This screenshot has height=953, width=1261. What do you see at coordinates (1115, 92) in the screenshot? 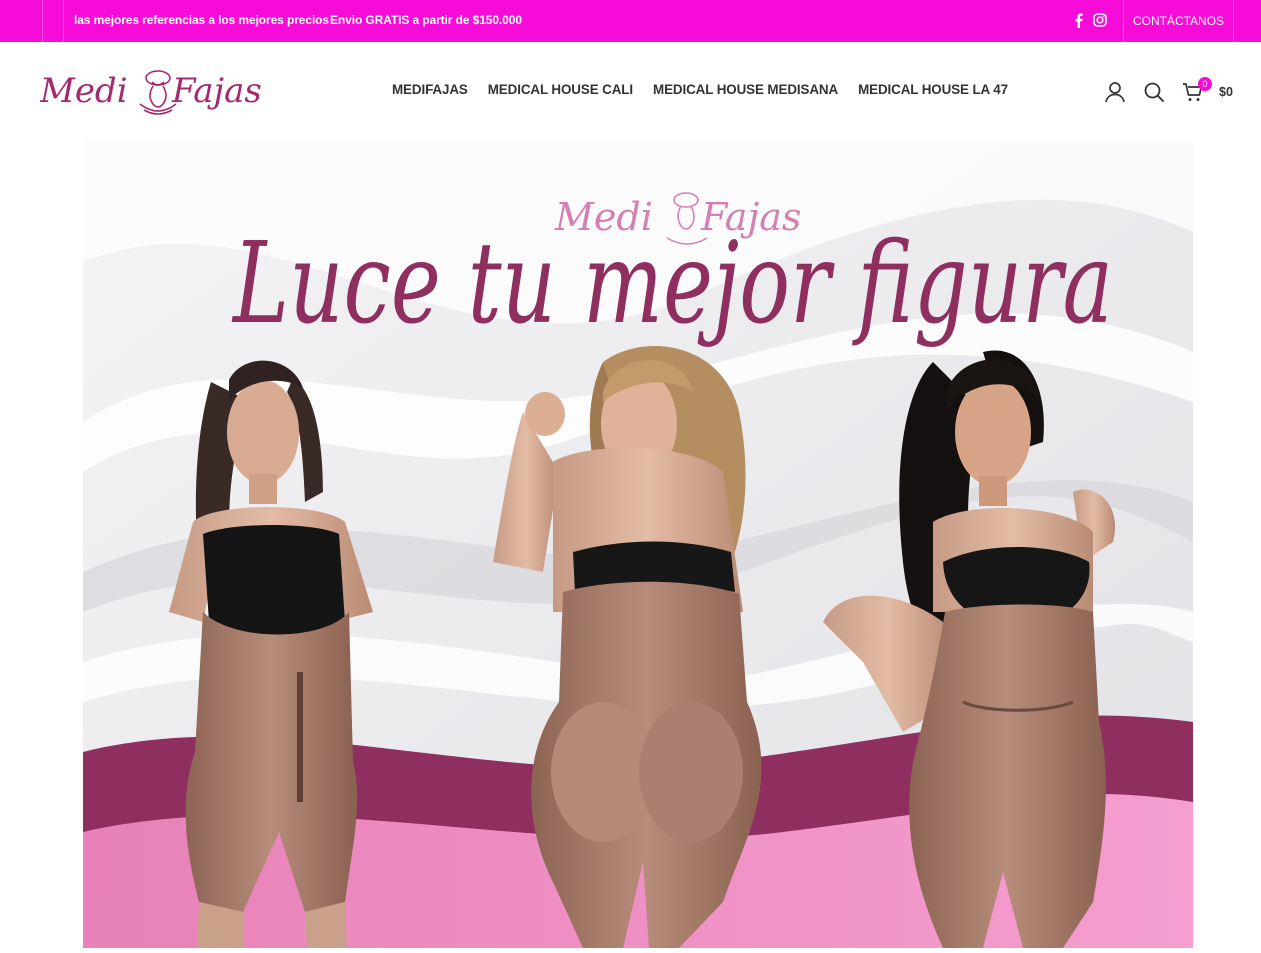
I see `user-icon` at bounding box center [1115, 92].